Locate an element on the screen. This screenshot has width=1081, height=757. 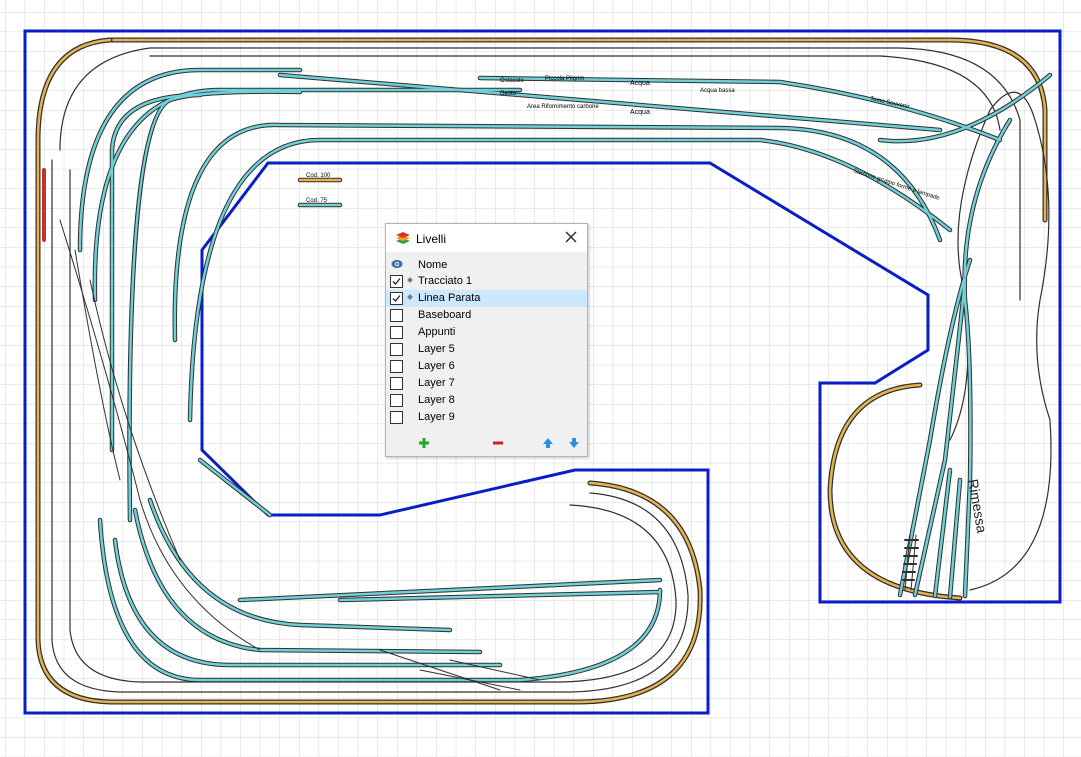
layers-panel-toolbar is located at coordinates (486, 444).